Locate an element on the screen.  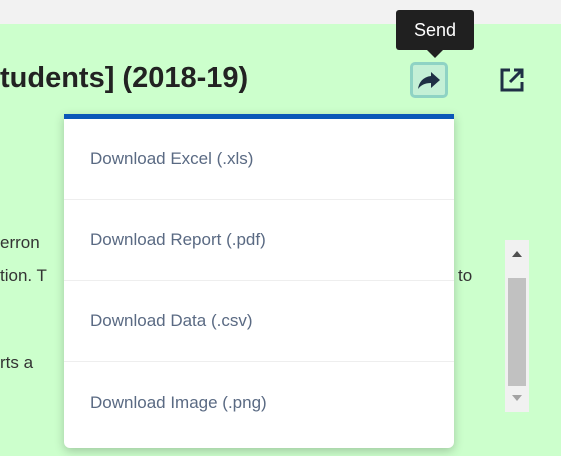
background-text-4: rts a is located at coordinates (17, 362).